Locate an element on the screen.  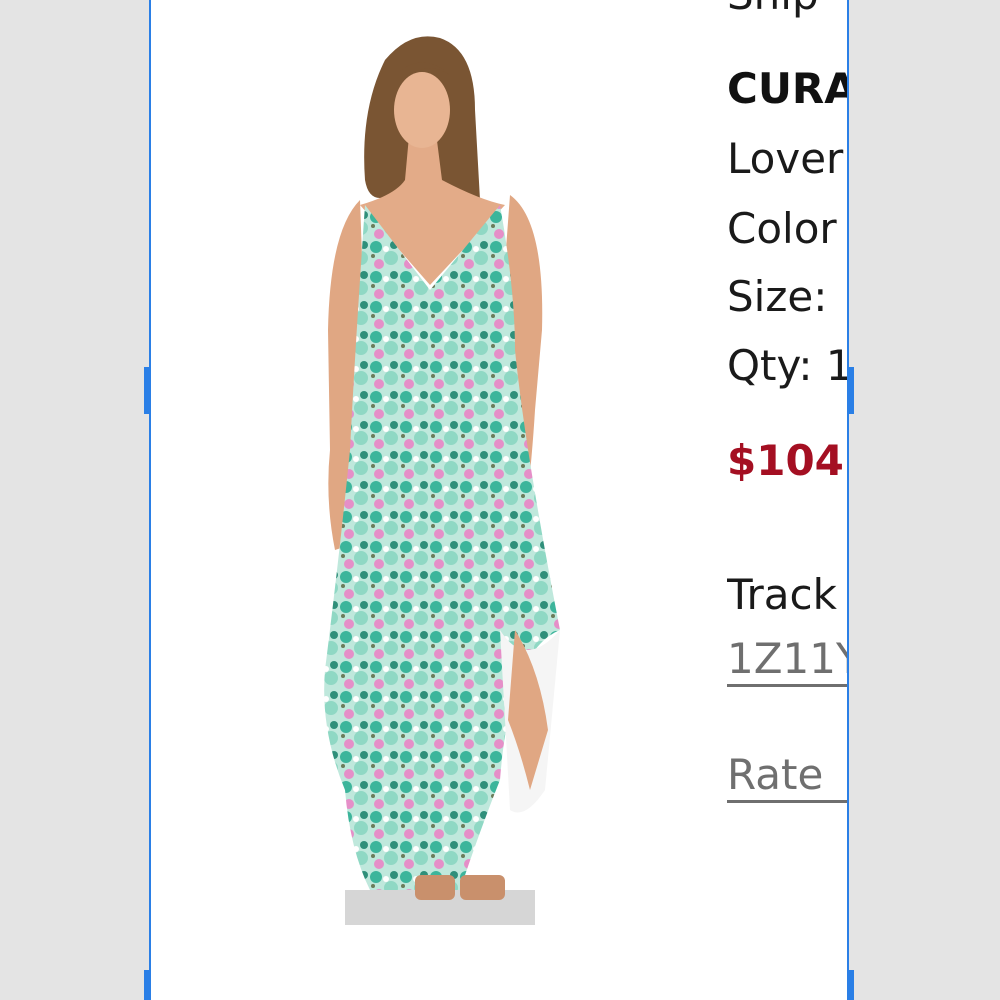
tracking-link-underline is located at coordinates (787, 685).